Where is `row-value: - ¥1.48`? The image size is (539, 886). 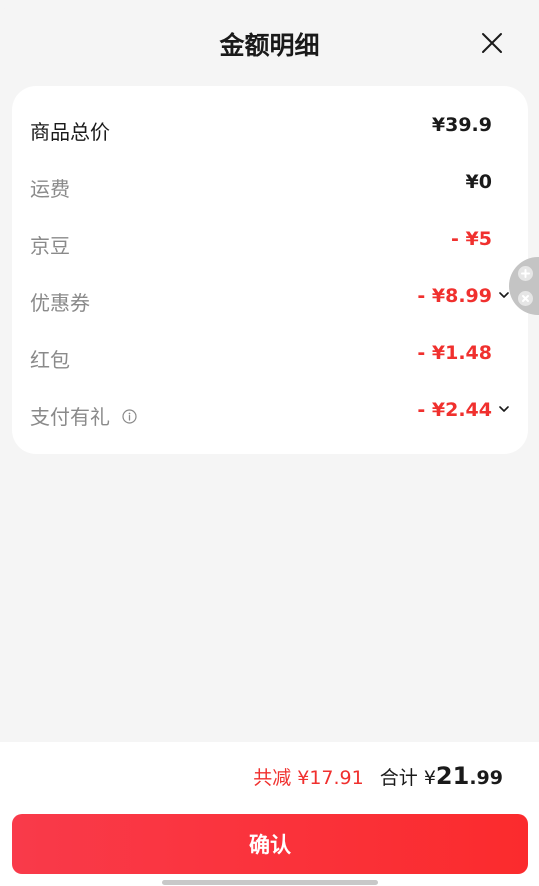 row-value: - ¥1.48 is located at coordinates (454, 353).